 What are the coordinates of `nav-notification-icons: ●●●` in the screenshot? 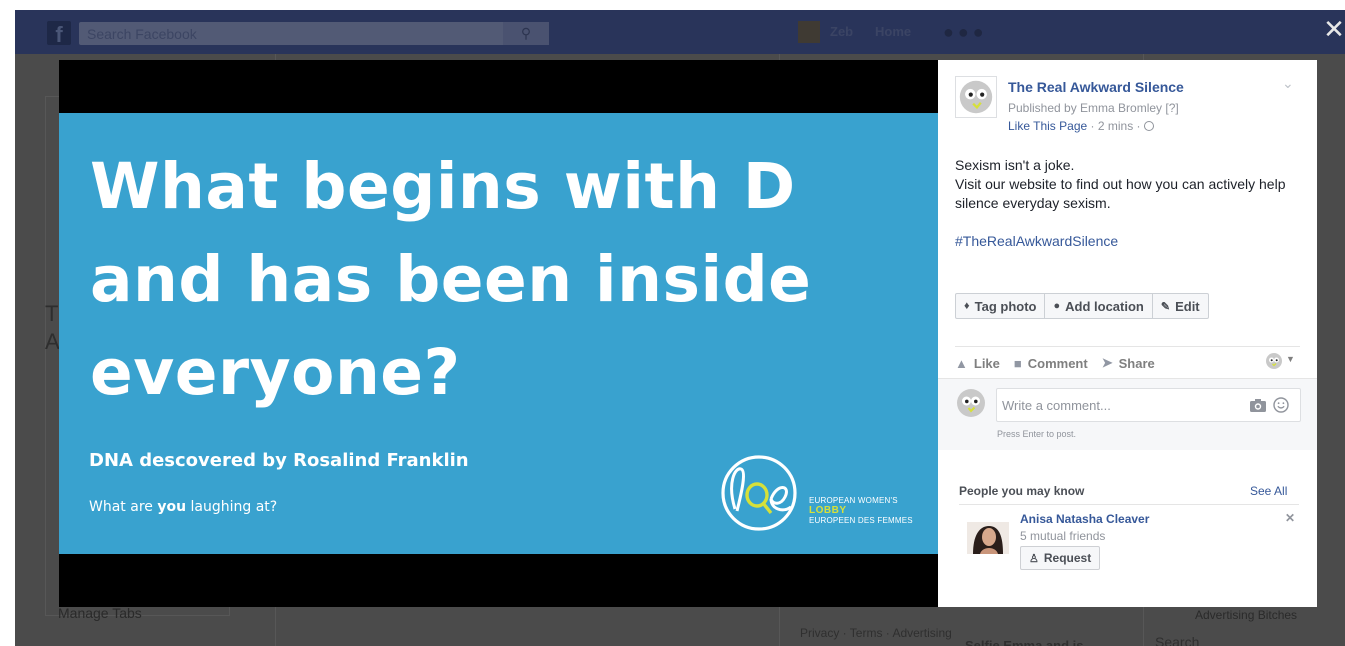 It's located at (965, 32).